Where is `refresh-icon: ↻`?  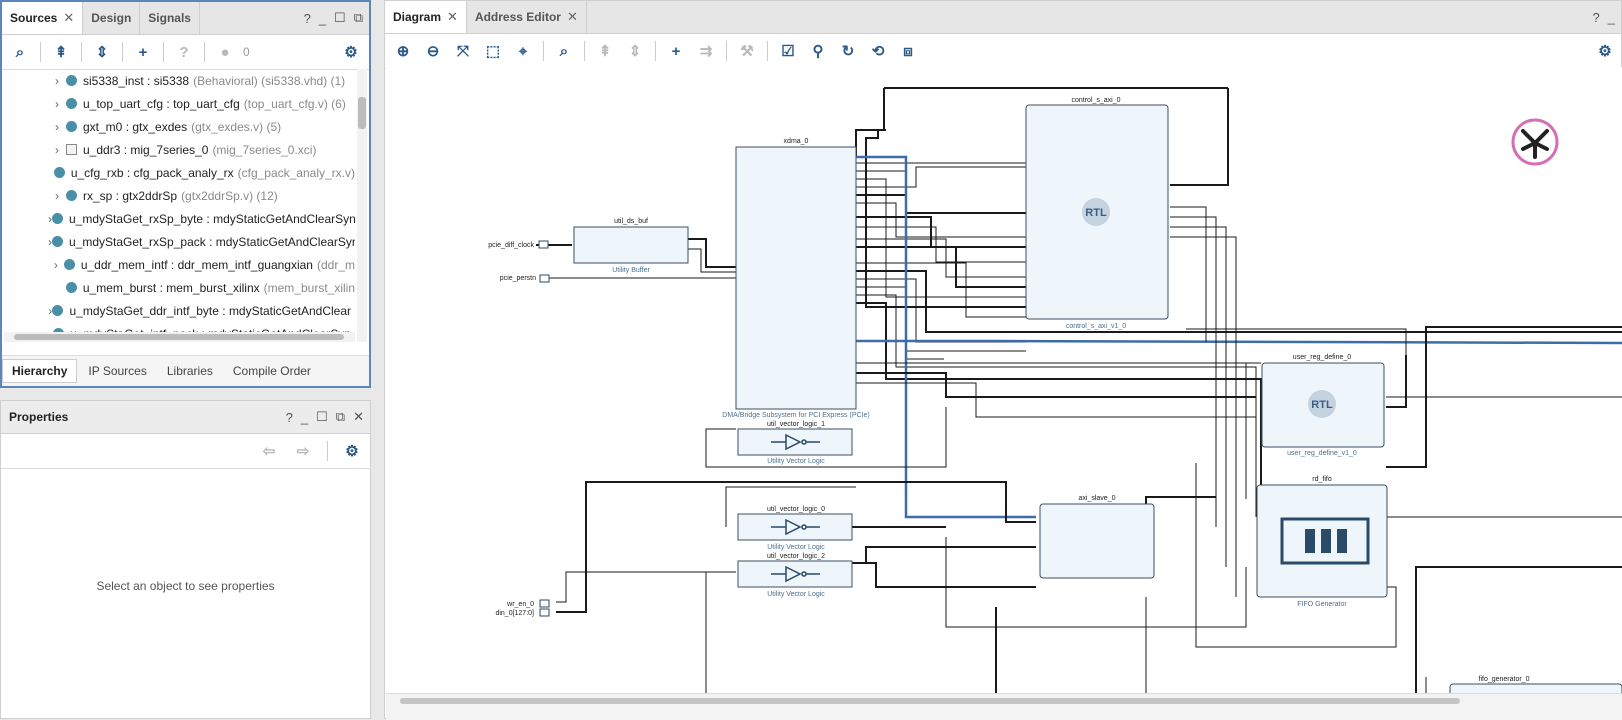
refresh-icon: ↻ is located at coordinates (848, 51).